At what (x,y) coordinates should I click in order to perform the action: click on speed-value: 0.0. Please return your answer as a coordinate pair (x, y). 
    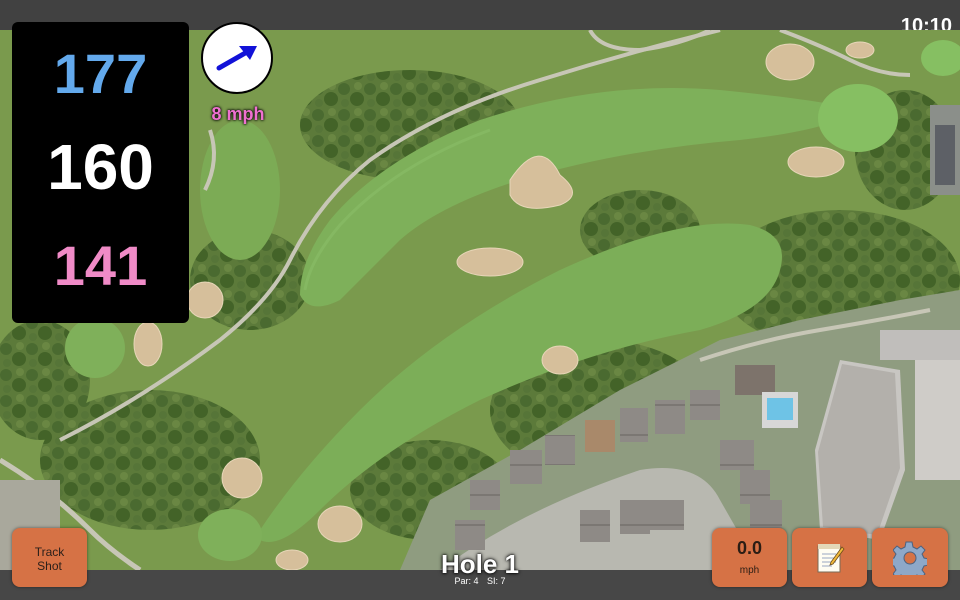
    Looking at the image, I should click on (749, 548).